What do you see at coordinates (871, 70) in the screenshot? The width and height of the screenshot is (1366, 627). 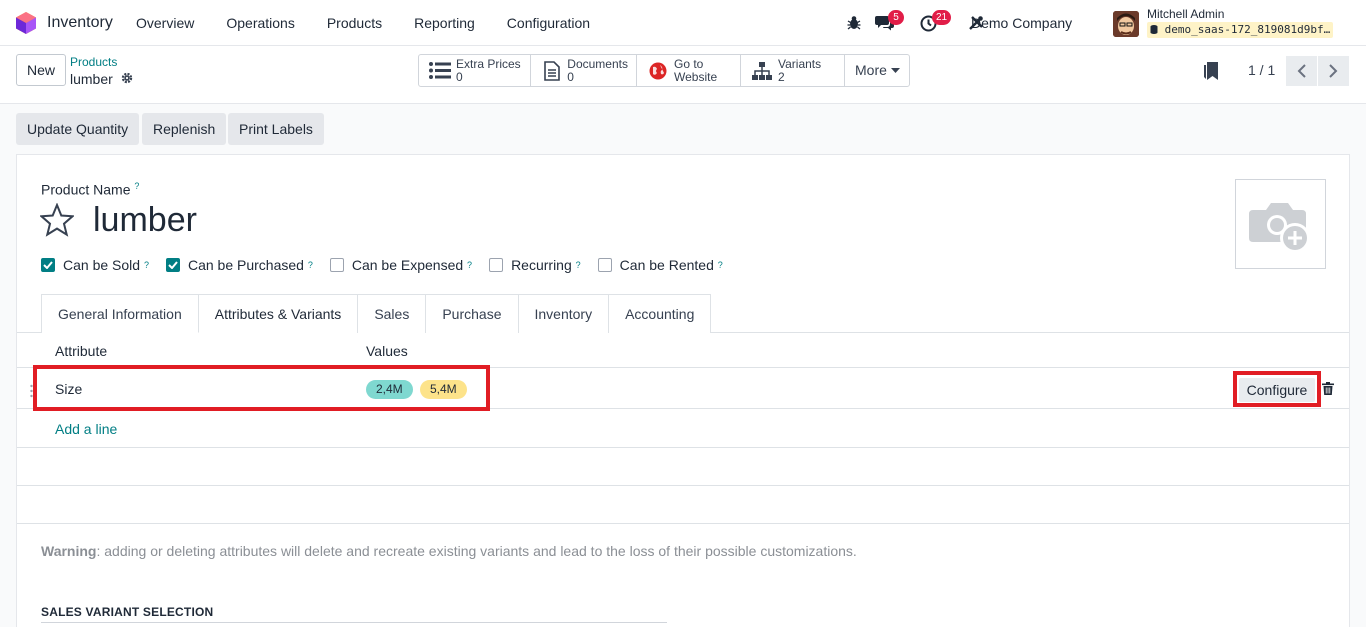 I see `more-label: More` at bounding box center [871, 70].